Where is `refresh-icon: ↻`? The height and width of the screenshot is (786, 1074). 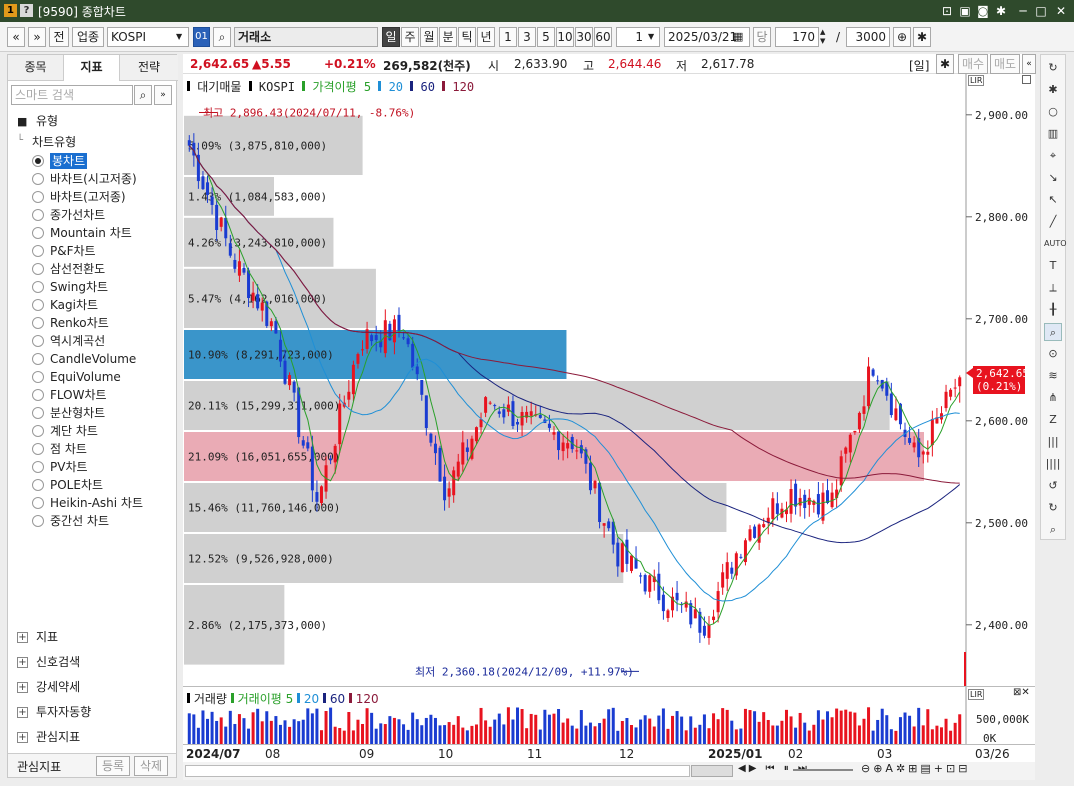
refresh-icon: ↻ is located at coordinates (1053, 68).